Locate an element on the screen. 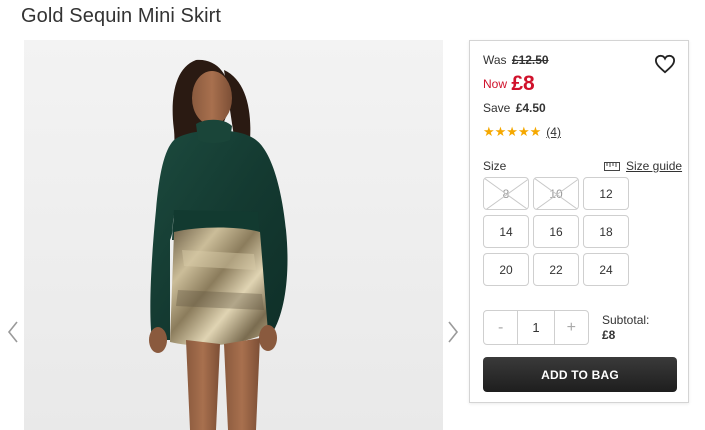  save-row: Save £4.50 is located at coordinates (514, 108).